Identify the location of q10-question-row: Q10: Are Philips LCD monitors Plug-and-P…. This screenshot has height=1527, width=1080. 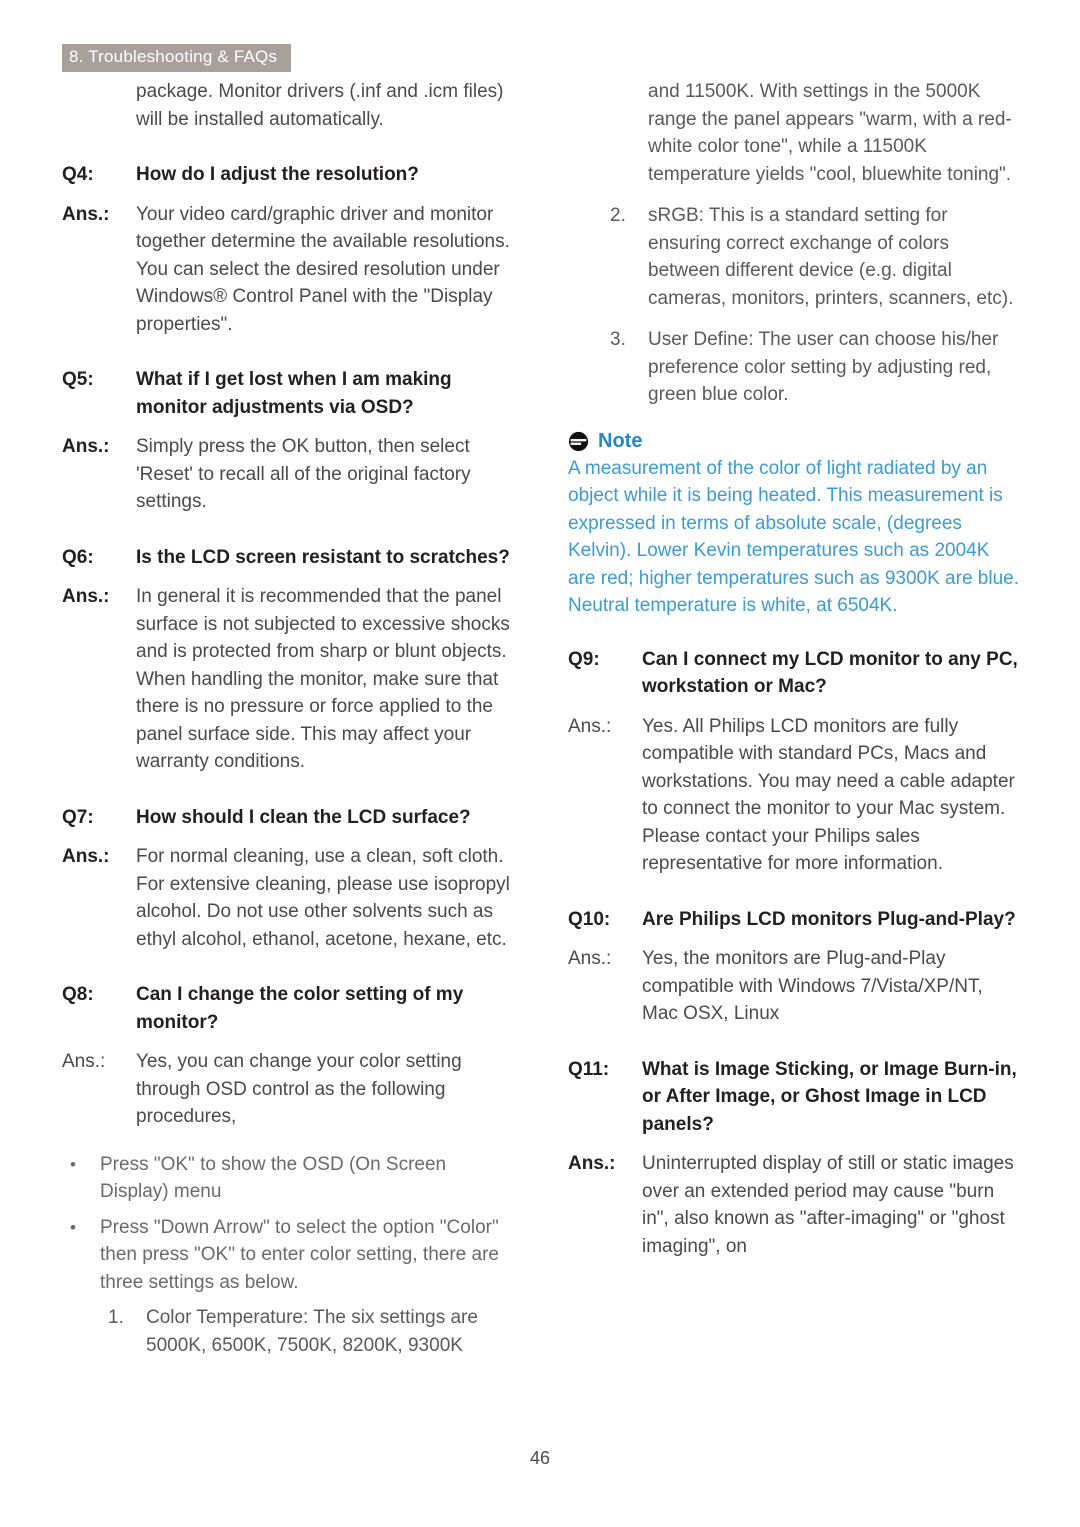
(794, 920).